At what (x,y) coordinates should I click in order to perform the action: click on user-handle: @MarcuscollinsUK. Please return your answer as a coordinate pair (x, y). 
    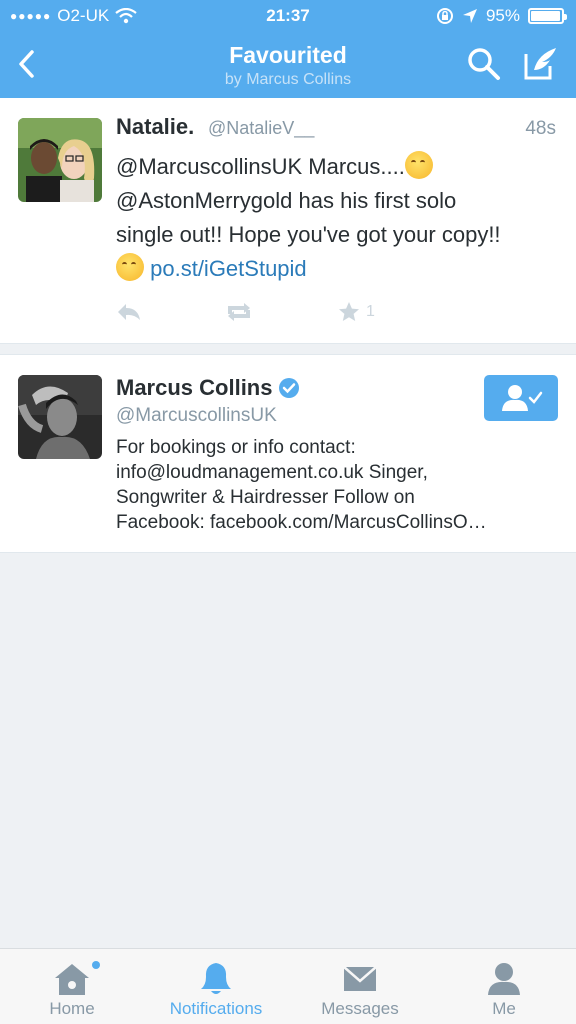
    Looking at the image, I should click on (196, 415).